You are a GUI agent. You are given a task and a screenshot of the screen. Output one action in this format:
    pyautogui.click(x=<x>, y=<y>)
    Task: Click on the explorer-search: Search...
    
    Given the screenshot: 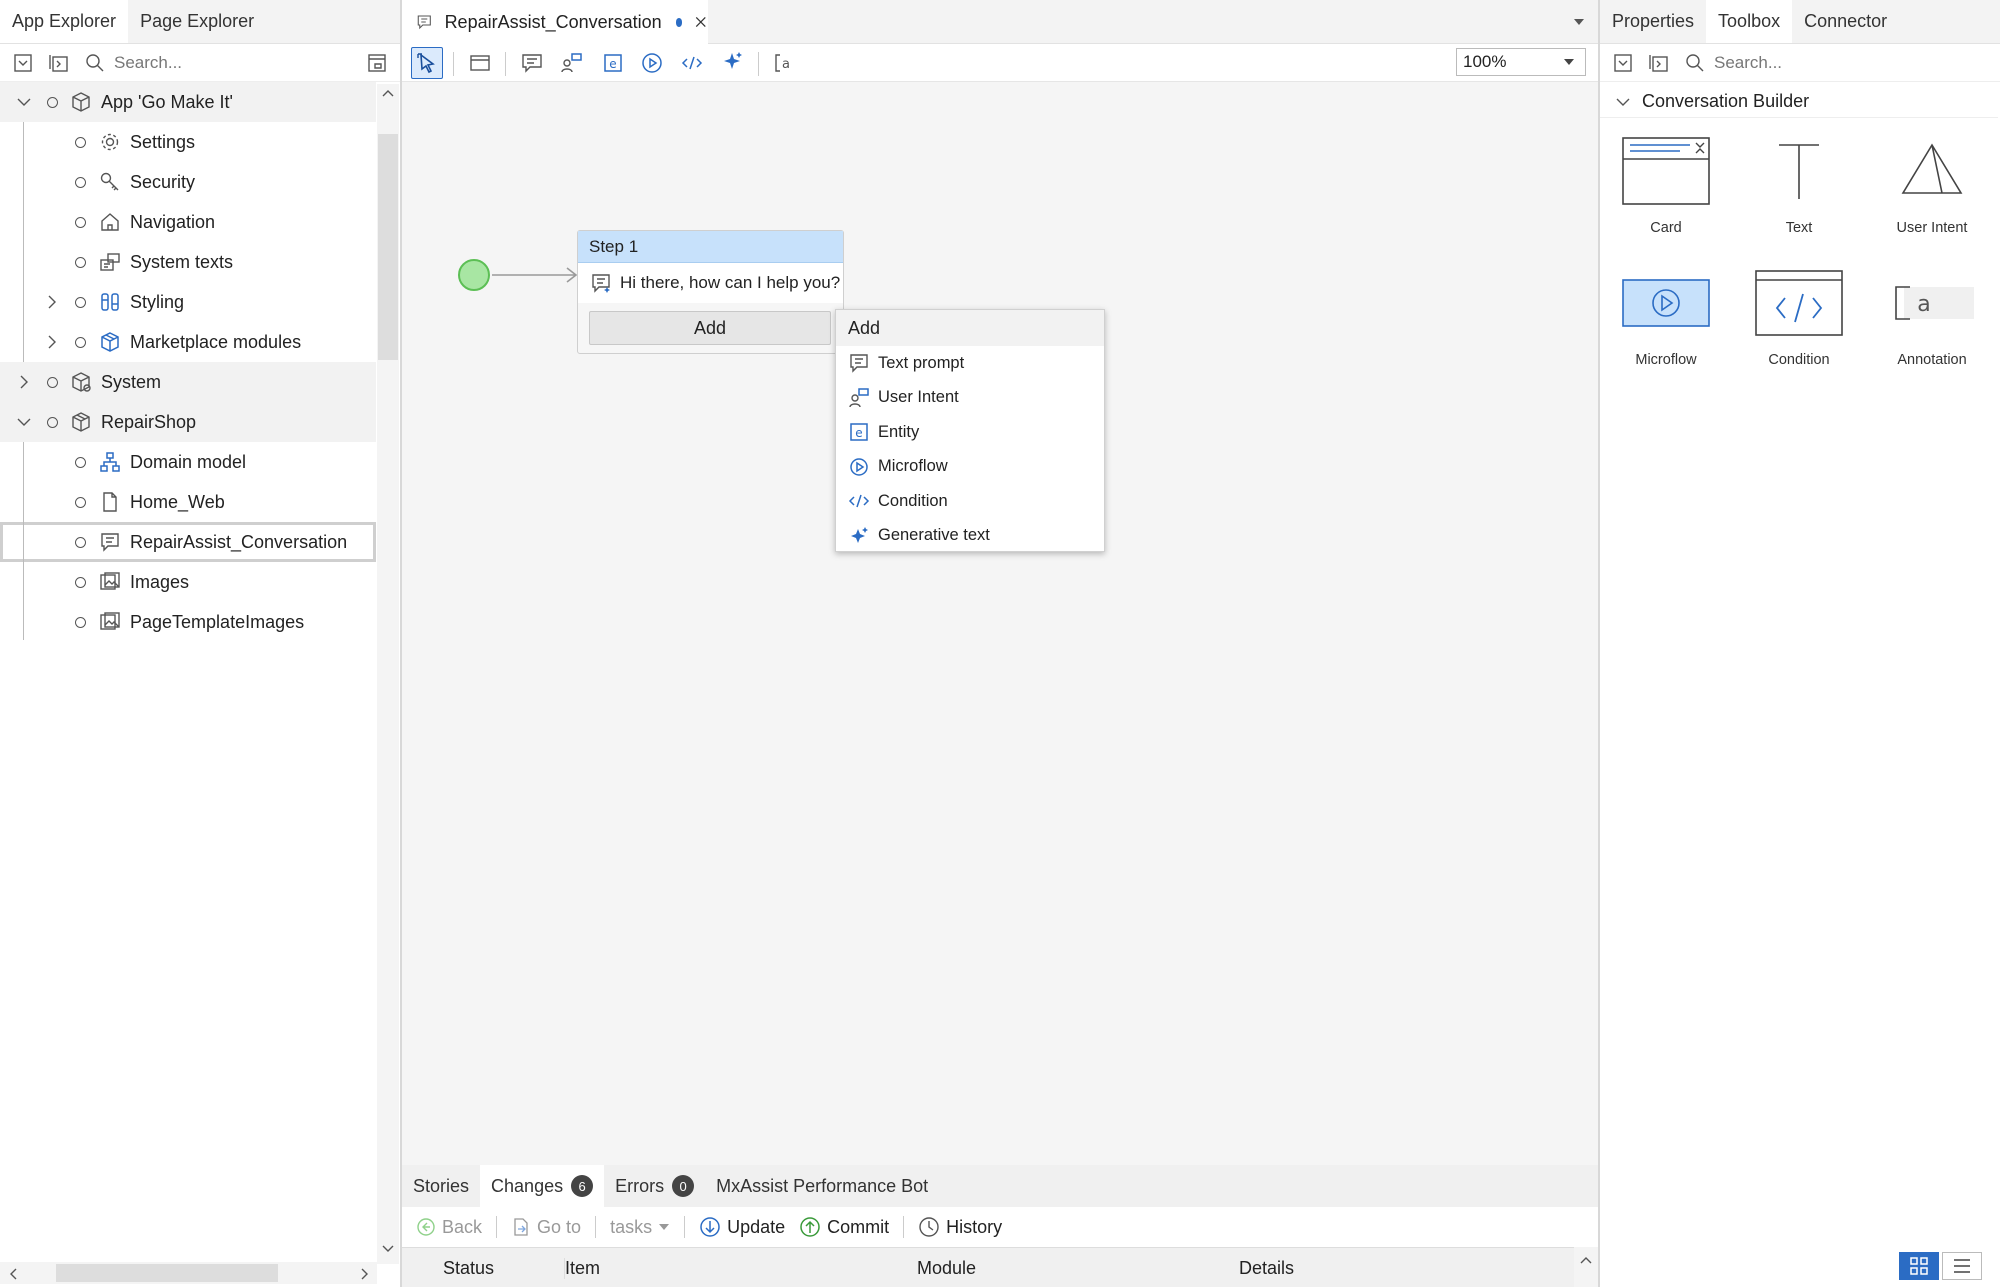 What is the action you would take?
    pyautogui.click(x=133, y=63)
    